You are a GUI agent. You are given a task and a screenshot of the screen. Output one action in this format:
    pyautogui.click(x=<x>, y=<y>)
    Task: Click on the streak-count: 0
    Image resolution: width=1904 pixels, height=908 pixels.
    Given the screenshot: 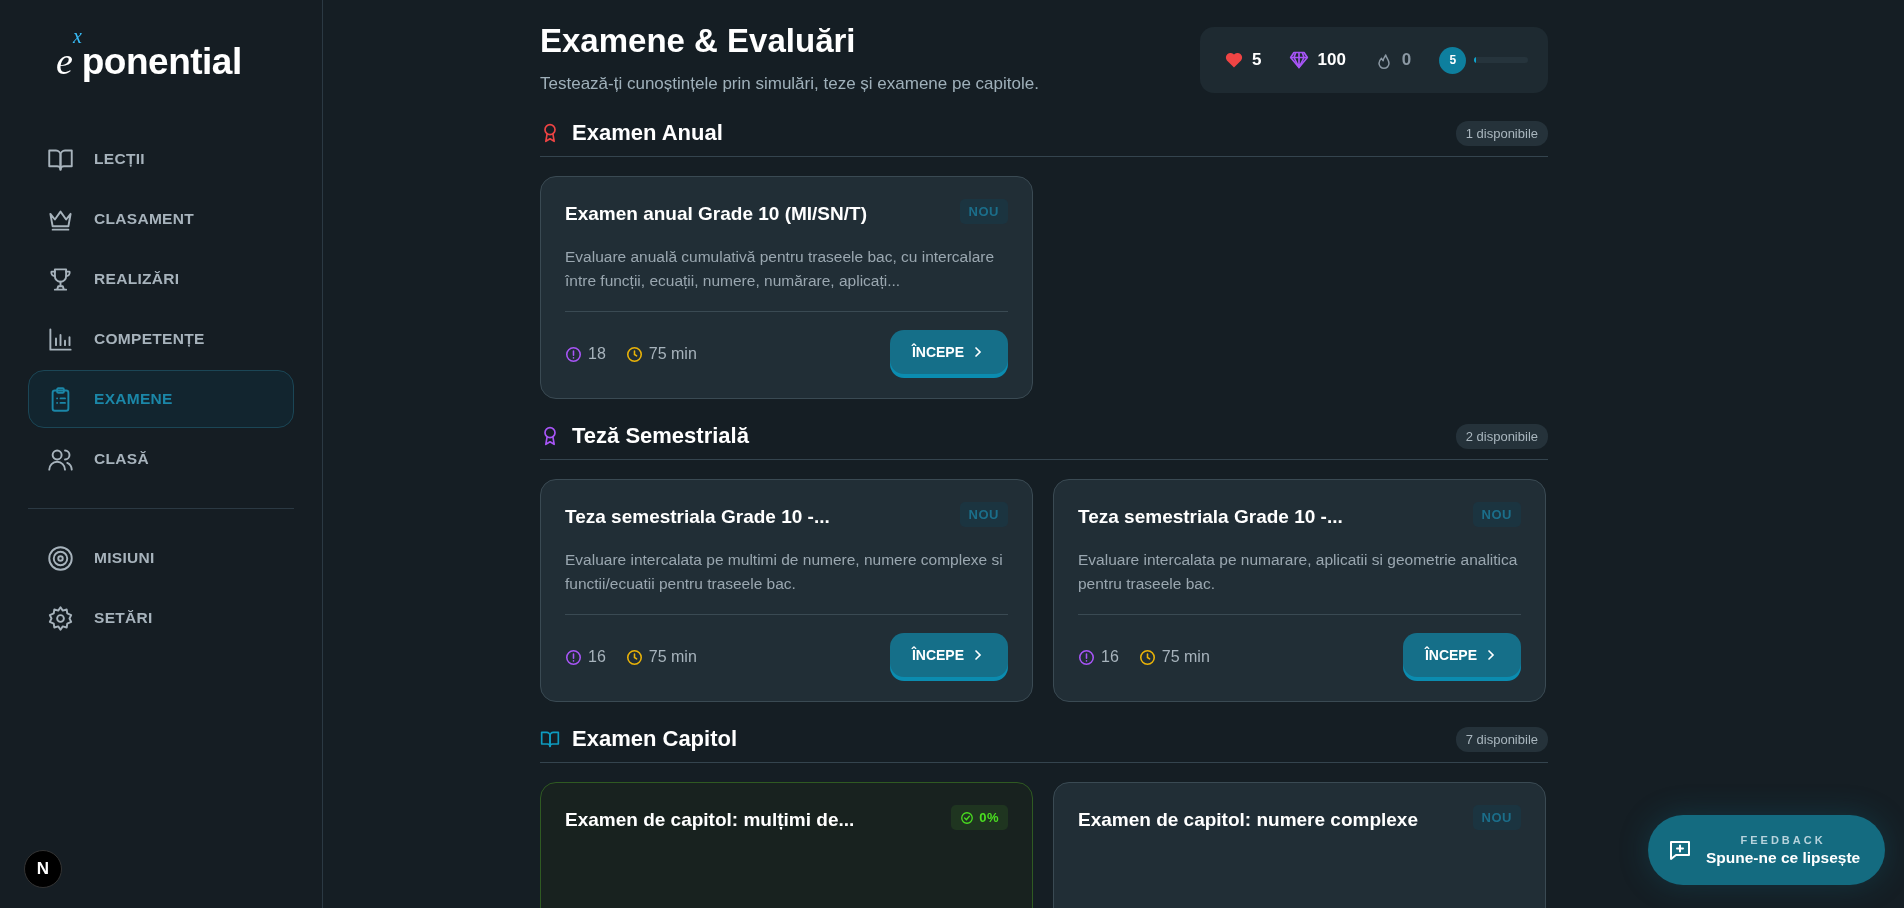 What is the action you would take?
    pyautogui.click(x=1406, y=60)
    